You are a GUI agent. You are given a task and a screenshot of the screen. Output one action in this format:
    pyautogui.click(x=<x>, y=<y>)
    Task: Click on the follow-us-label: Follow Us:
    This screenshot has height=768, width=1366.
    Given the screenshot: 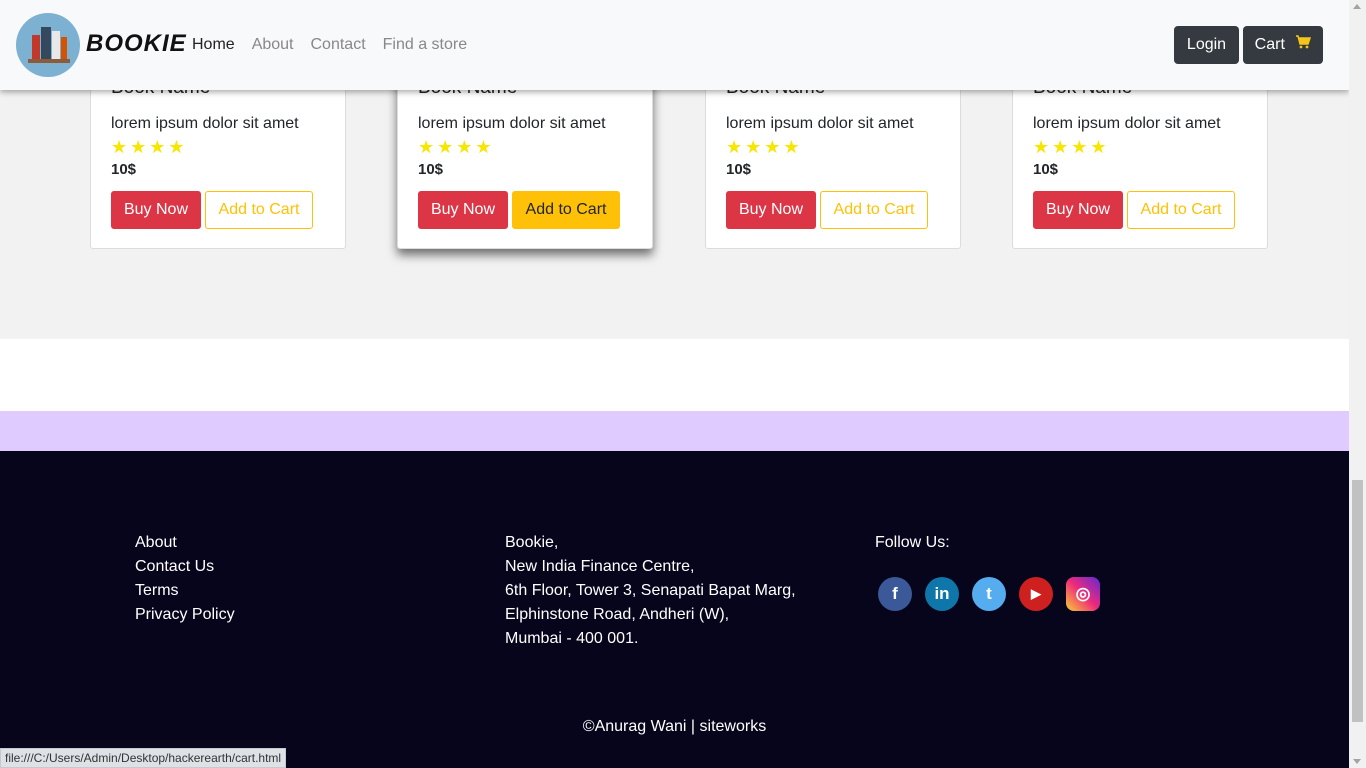 What is the action you would take?
    pyautogui.click(x=912, y=542)
    